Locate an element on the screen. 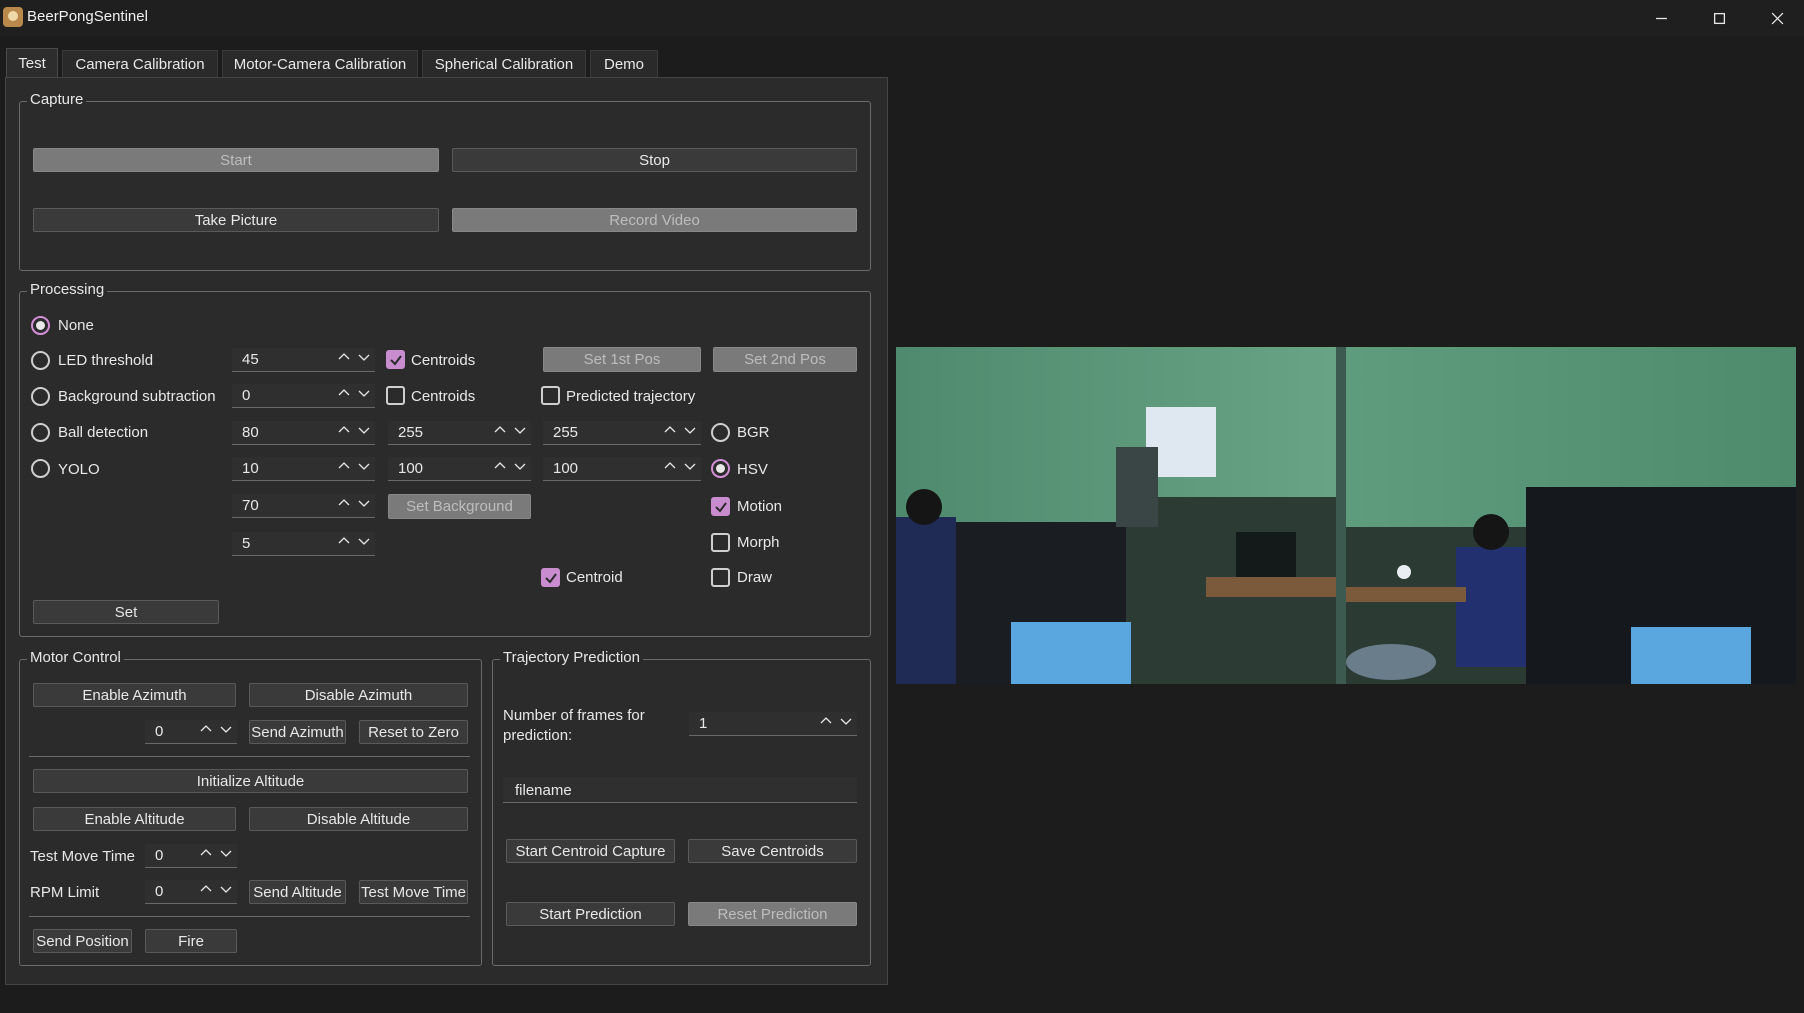 The height and width of the screenshot is (1013, 1804). minimize-icon is located at coordinates (1661, 18).